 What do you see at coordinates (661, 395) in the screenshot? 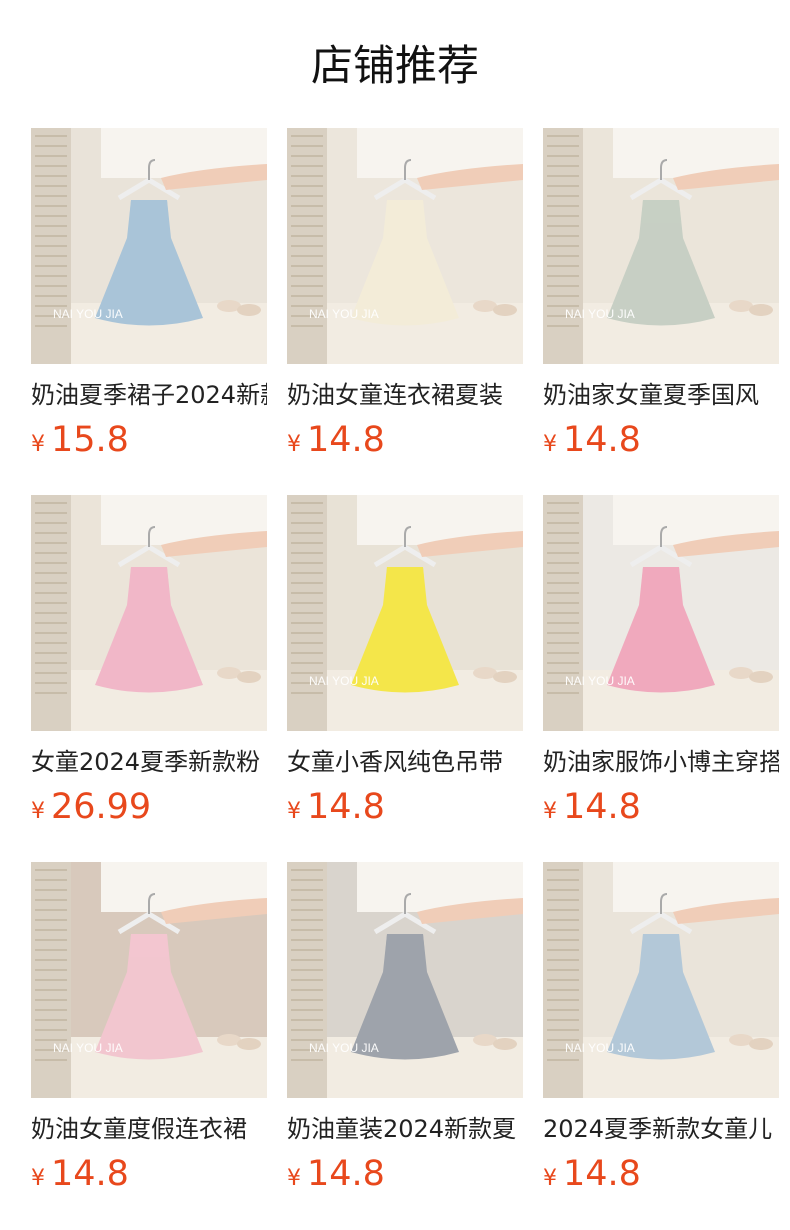
I see `product-name: 奶油家女童夏季国风` at bounding box center [661, 395].